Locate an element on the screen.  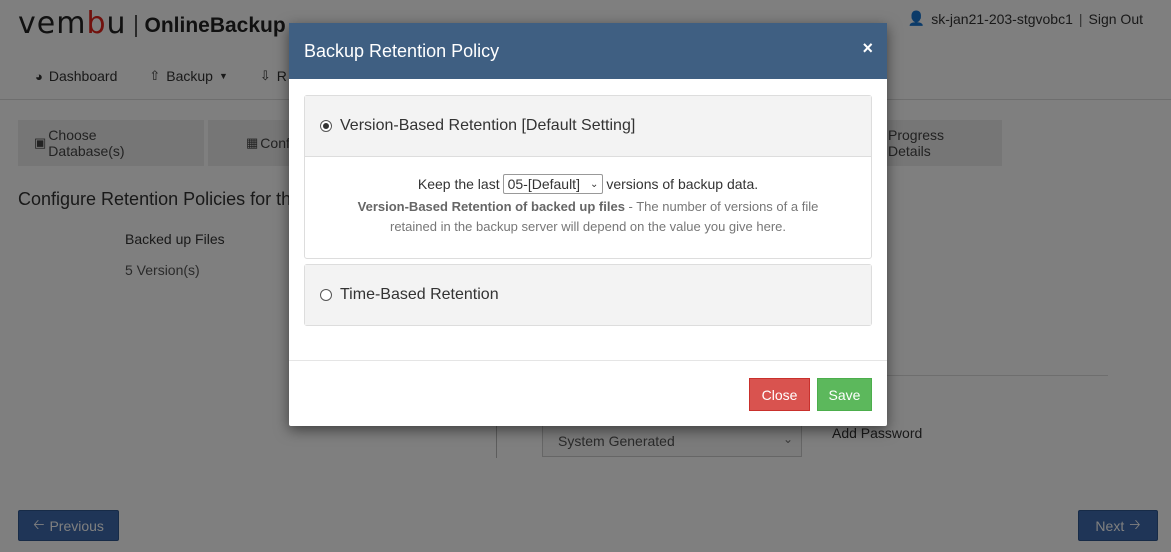
time-based-option: Time-Based Retention is located at coordinates (588, 295).